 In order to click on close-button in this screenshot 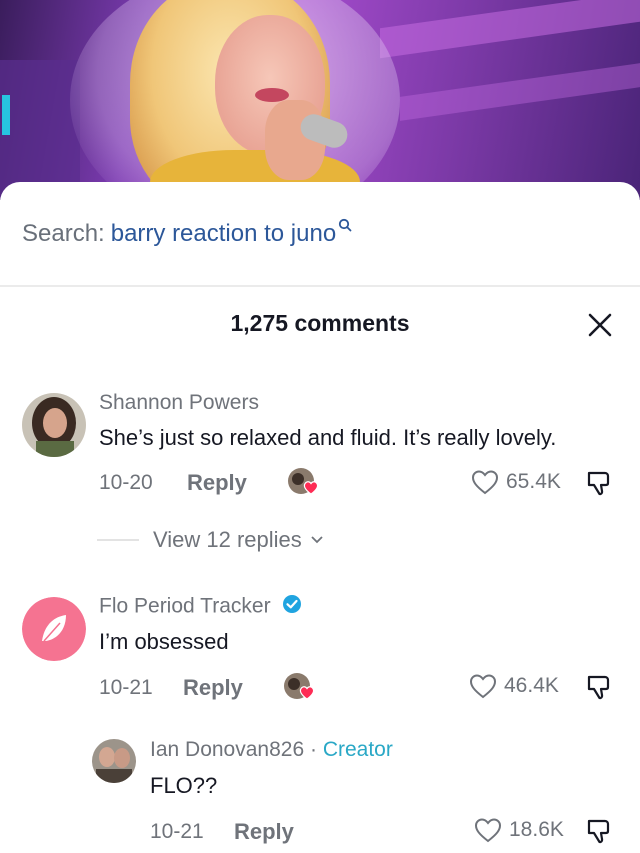, I will do `click(600, 325)`.